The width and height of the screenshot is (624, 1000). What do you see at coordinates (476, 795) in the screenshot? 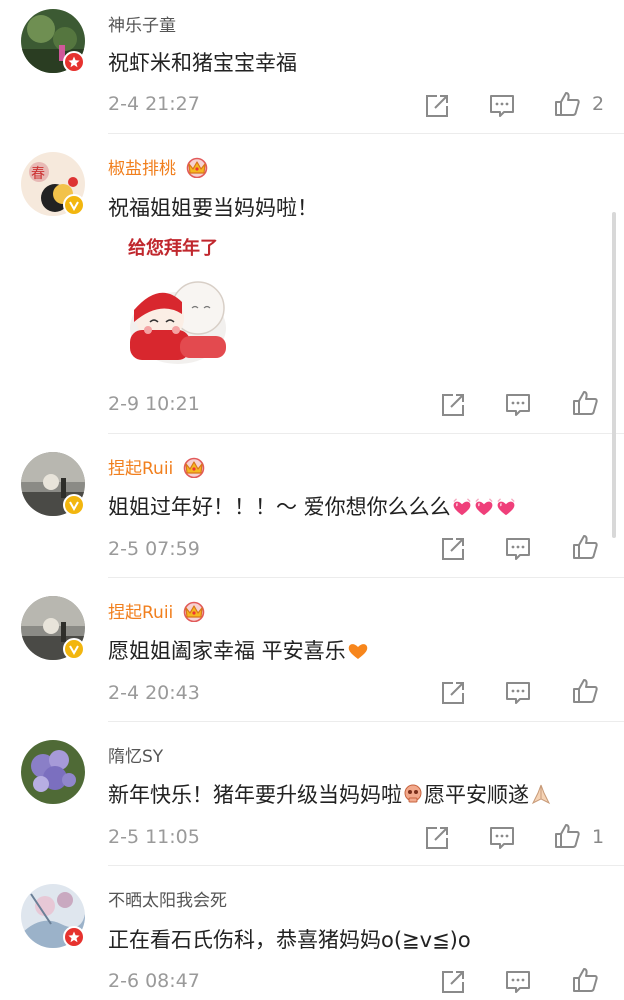
I see `comment-text-tail: 愿平安顺遂` at bounding box center [476, 795].